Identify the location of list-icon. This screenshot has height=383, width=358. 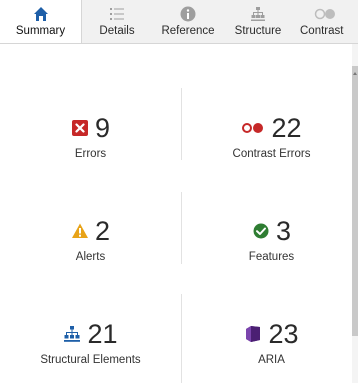
(117, 14).